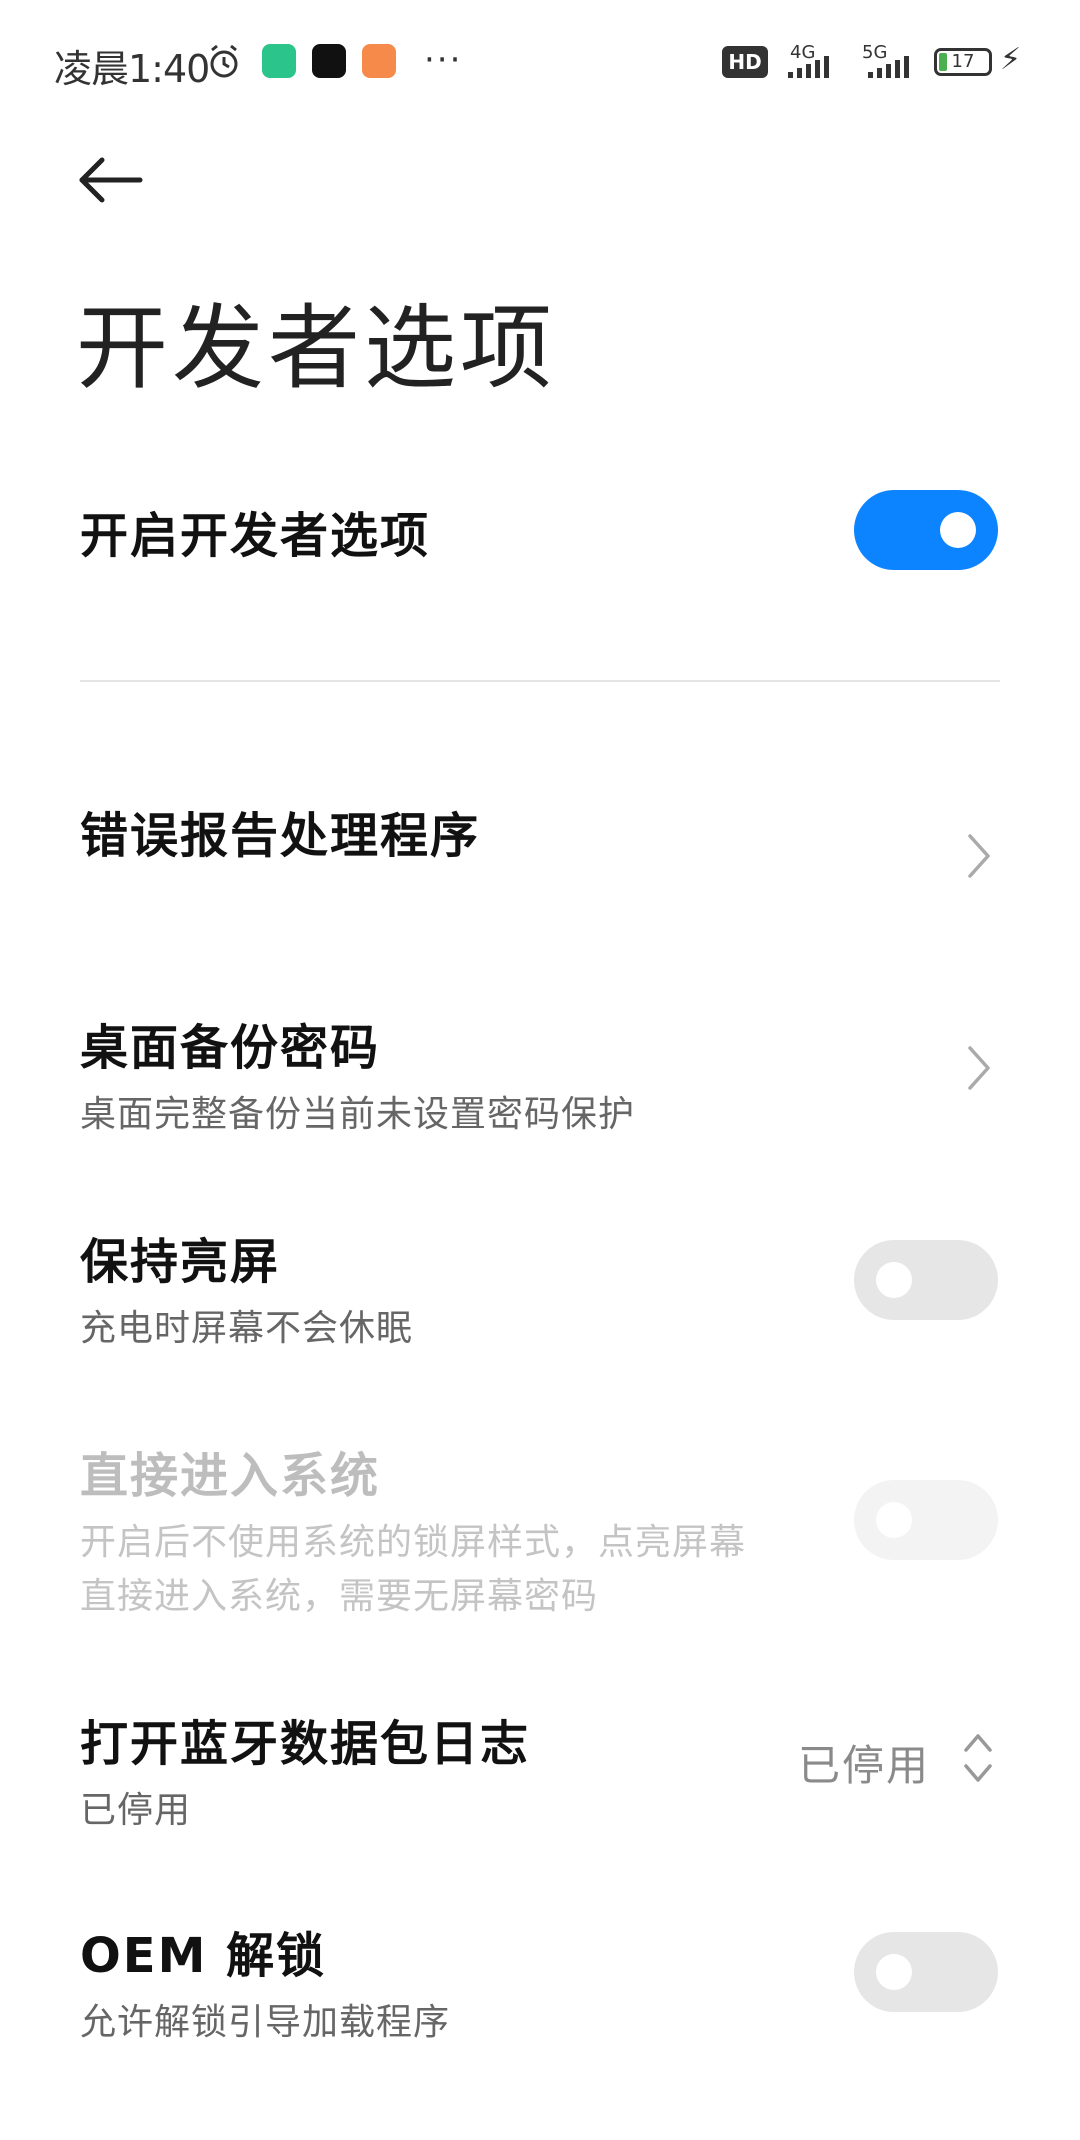 This screenshot has height=2140, width=1080. What do you see at coordinates (224, 61) in the screenshot?
I see `alarm-icon` at bounding box center [224, 61].